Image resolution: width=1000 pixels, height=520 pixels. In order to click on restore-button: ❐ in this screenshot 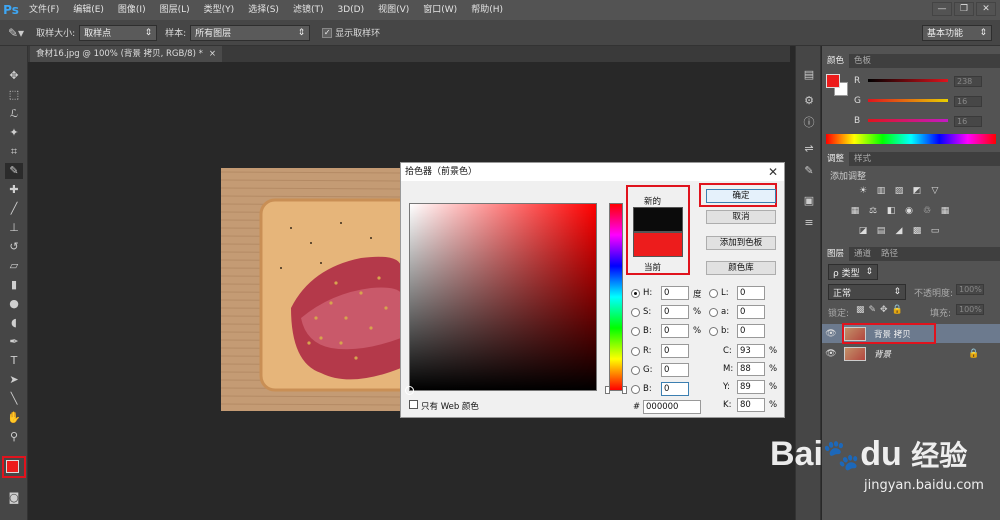, I will do `click(964, 9)`.